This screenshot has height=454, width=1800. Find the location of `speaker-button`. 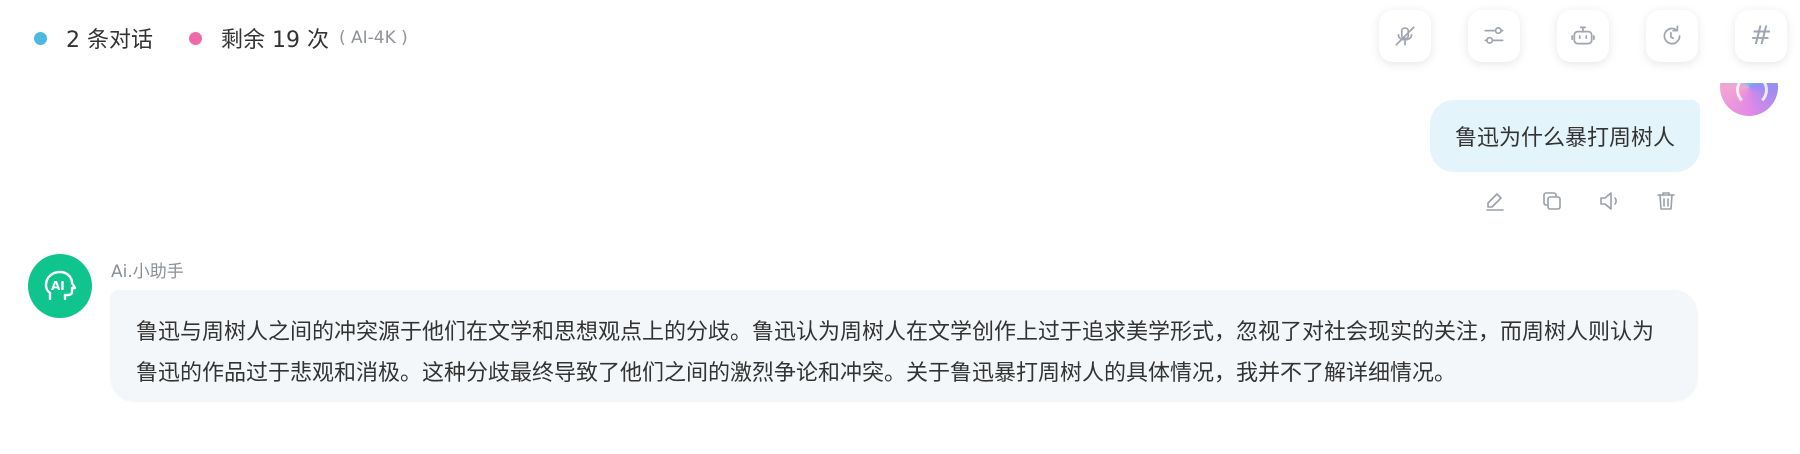

speaker-button is located at coordinates (1609, 201).